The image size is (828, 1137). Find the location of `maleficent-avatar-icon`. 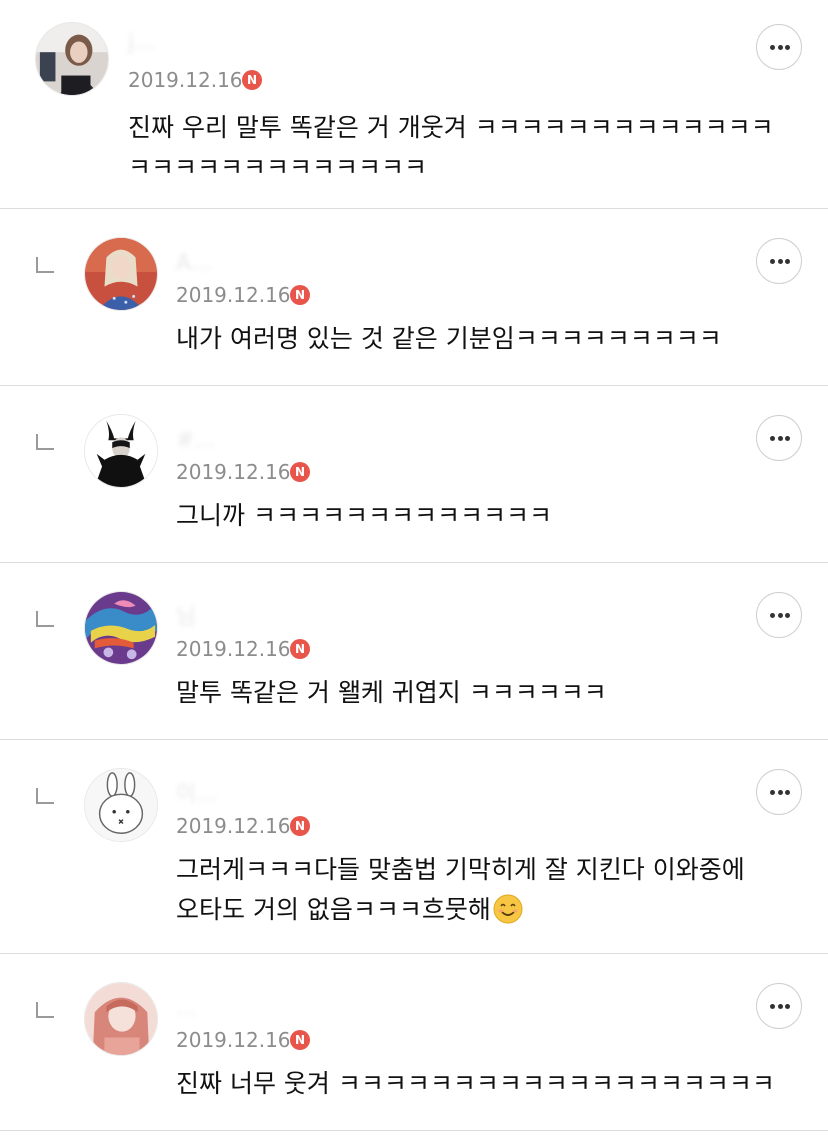

maleficent-avatar-icon is located at coordinates (121, 451).